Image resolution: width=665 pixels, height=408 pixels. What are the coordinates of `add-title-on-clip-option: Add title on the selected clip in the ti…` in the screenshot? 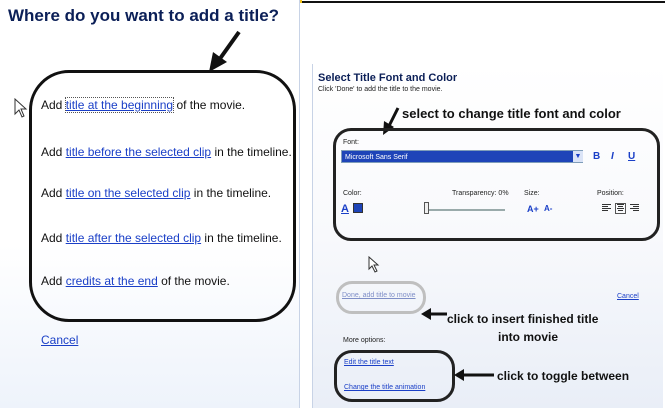 It's located at (156, 193).